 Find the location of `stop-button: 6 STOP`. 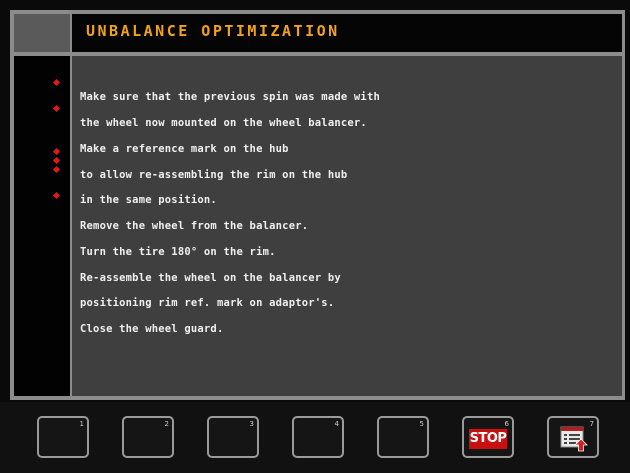

stop-button: 6 STOP is located at coordinates (488, 437).